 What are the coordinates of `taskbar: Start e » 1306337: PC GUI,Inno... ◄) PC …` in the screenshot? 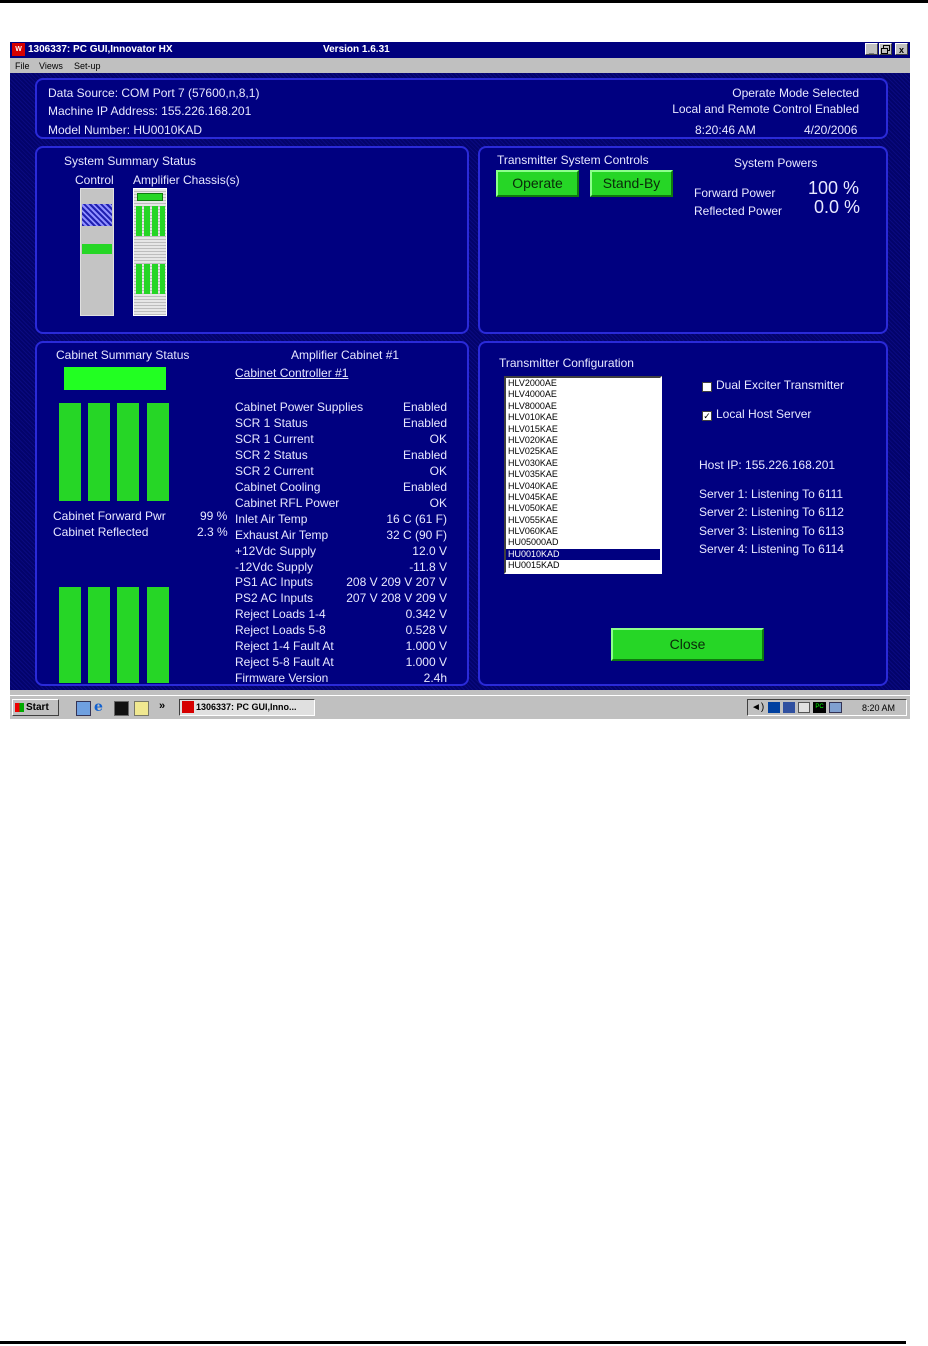 It's located at (460, 707).